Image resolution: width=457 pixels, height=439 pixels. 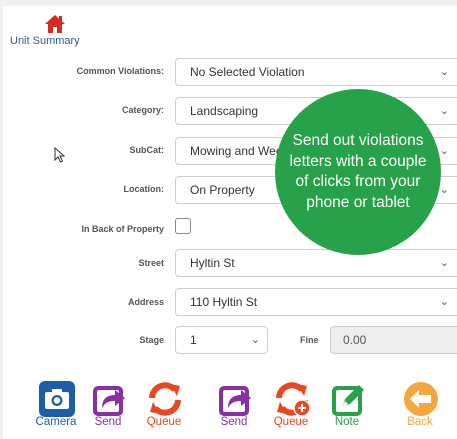 What do you see at coordinates (224, 111) in the screenshot?
I see `category-value: Landscaping` at bounding box center [224, 111].